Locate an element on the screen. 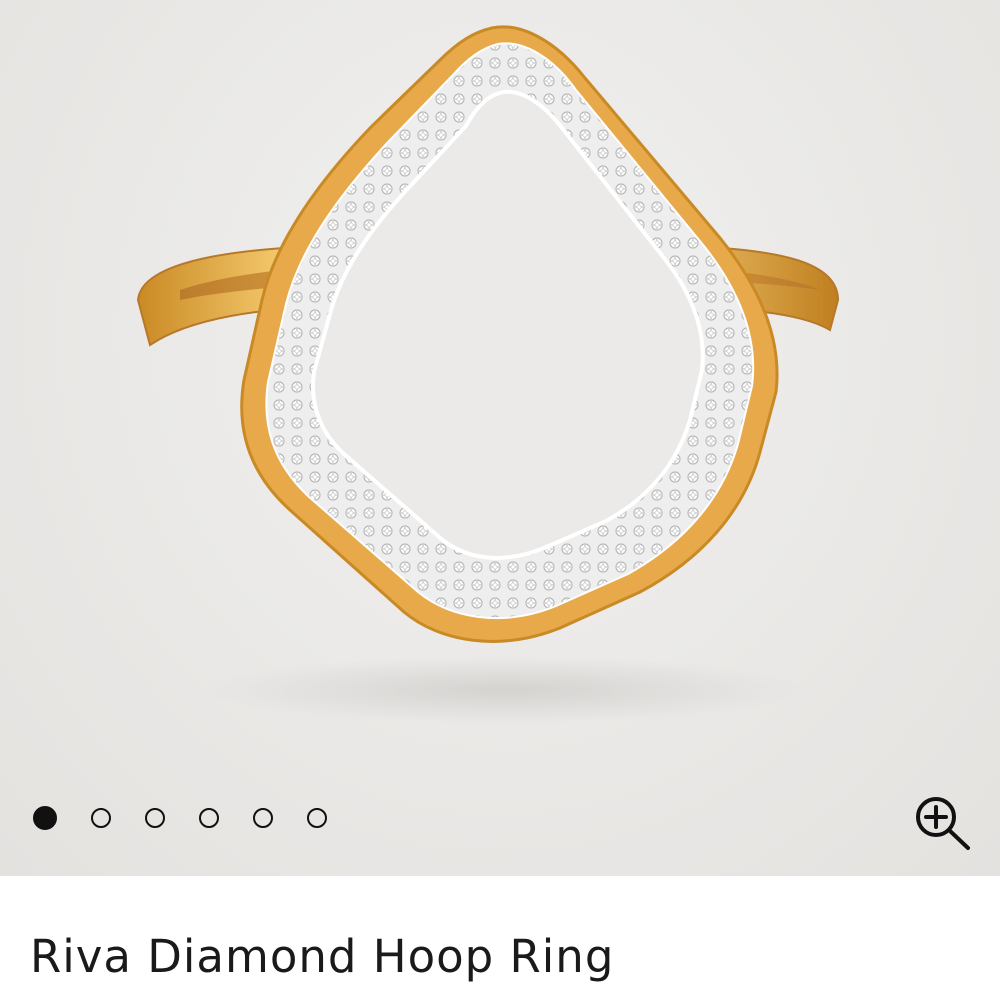  product-title: Riva Diamond Hoop Ring is located at coordinates (322, 956).